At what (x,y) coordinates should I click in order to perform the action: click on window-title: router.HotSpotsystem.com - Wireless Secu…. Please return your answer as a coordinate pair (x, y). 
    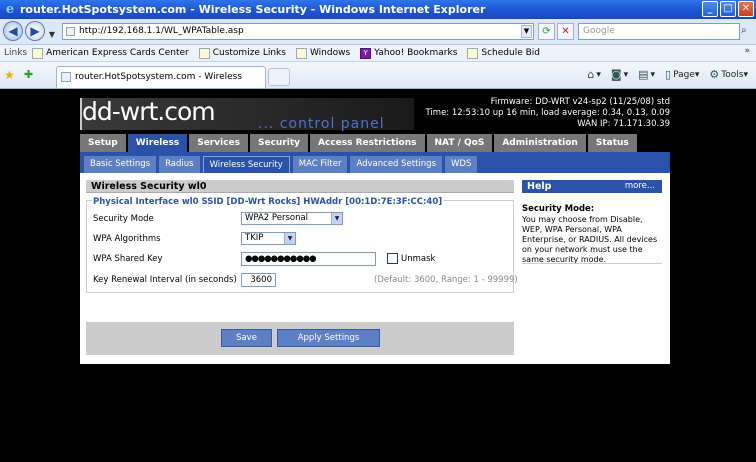
    Looking at the image, I should click on (253, 9).